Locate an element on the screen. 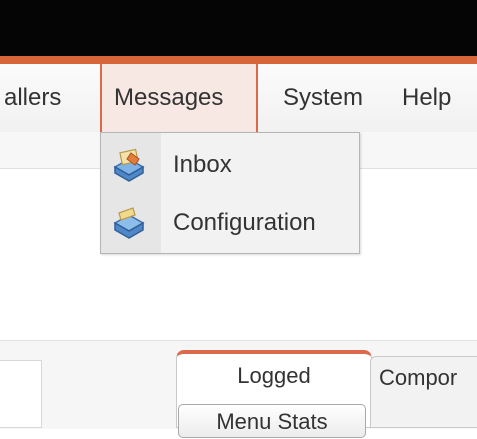 The width and height of the screenshot is (477, 439). menu-item-messages: Messages is located at coordinates (179, 98).